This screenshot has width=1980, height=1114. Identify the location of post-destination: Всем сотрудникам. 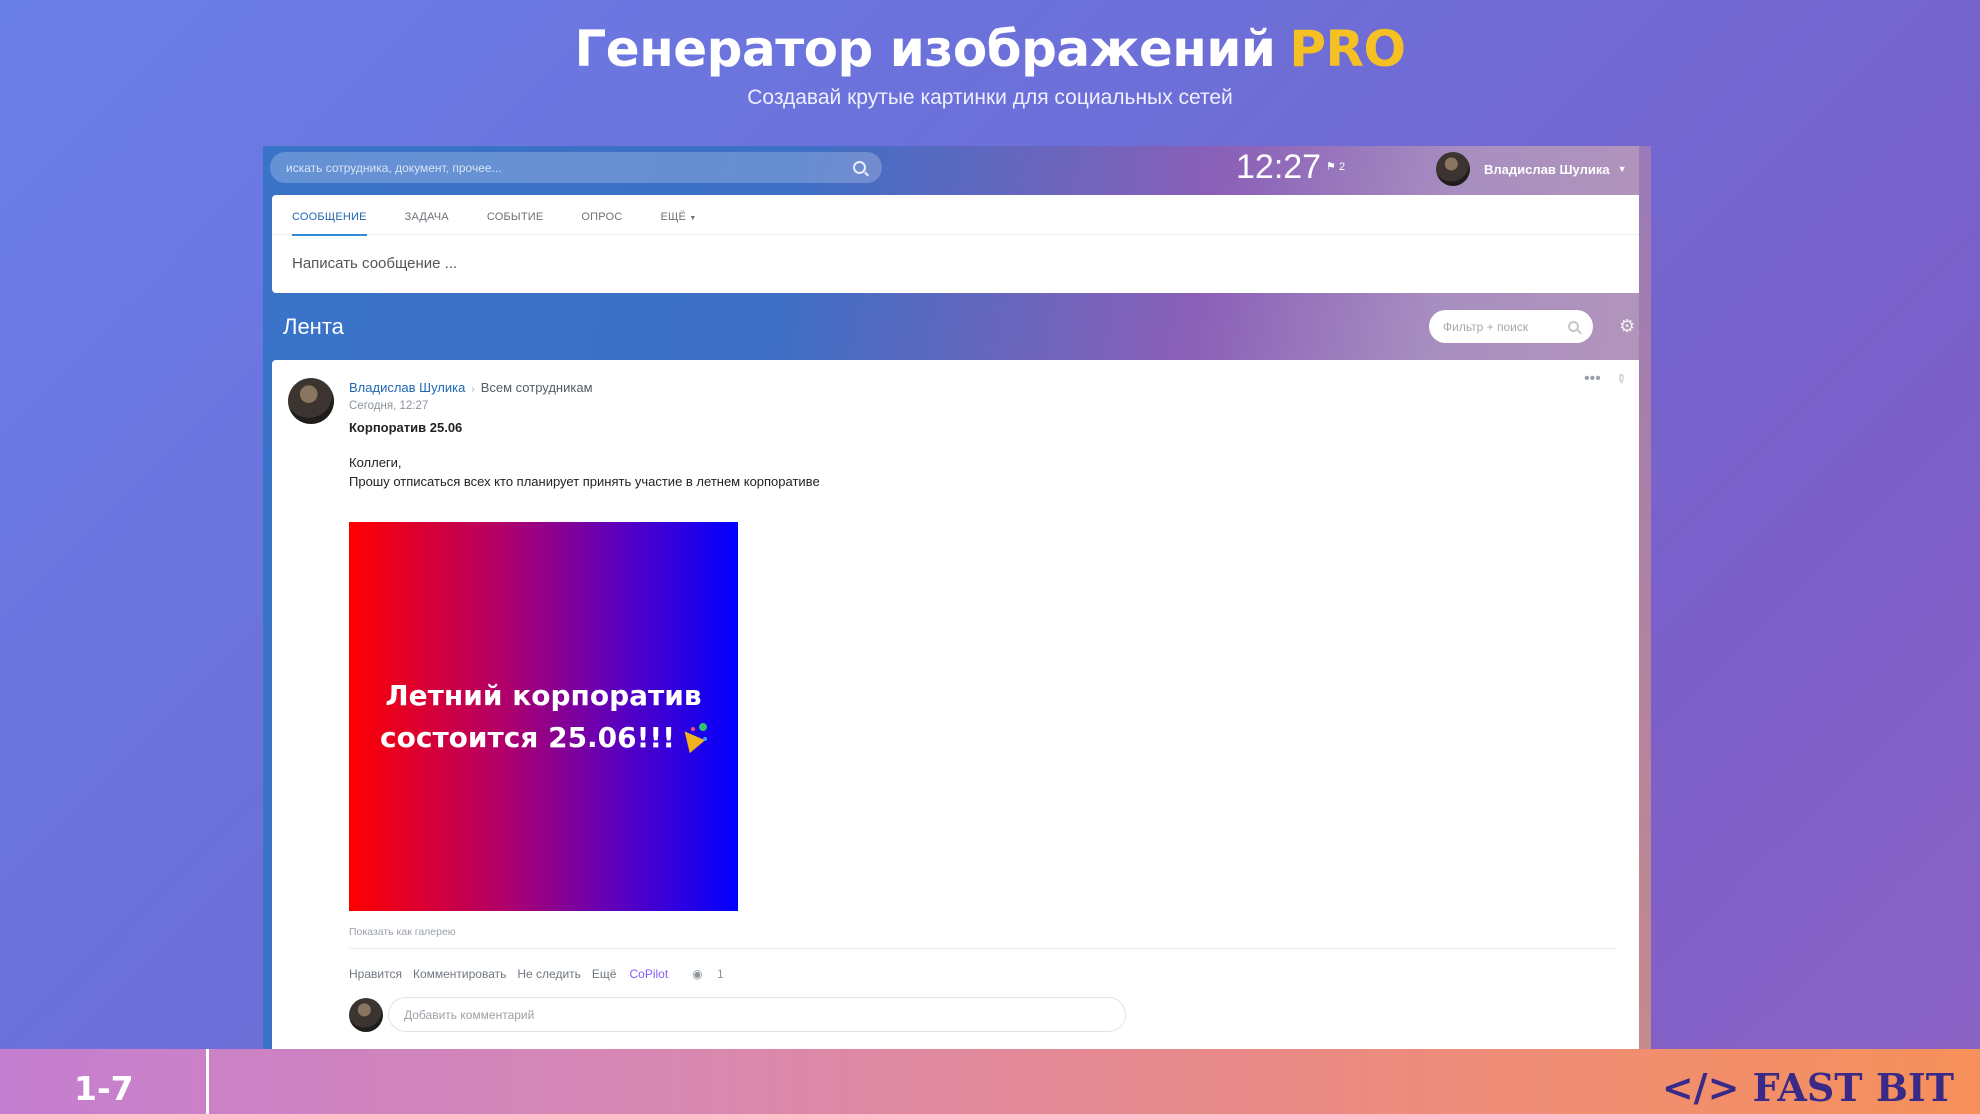
(537, 387).